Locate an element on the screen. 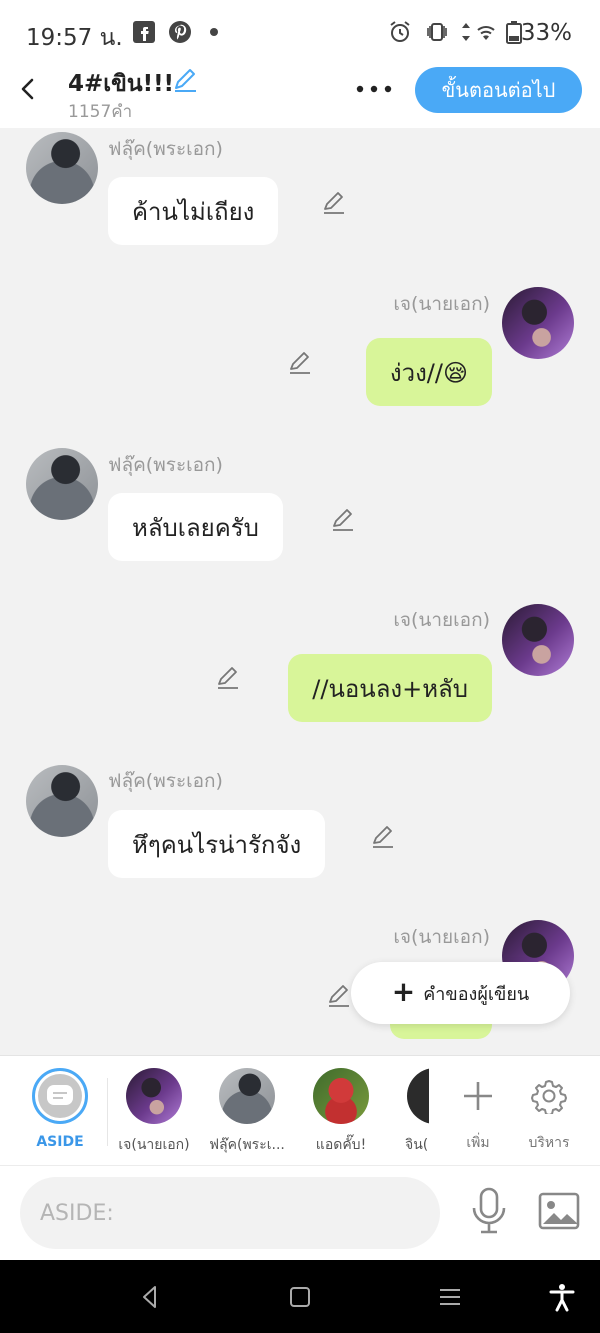  status-bar: 19:57 น. 33% is located at coordinates (300, 33).